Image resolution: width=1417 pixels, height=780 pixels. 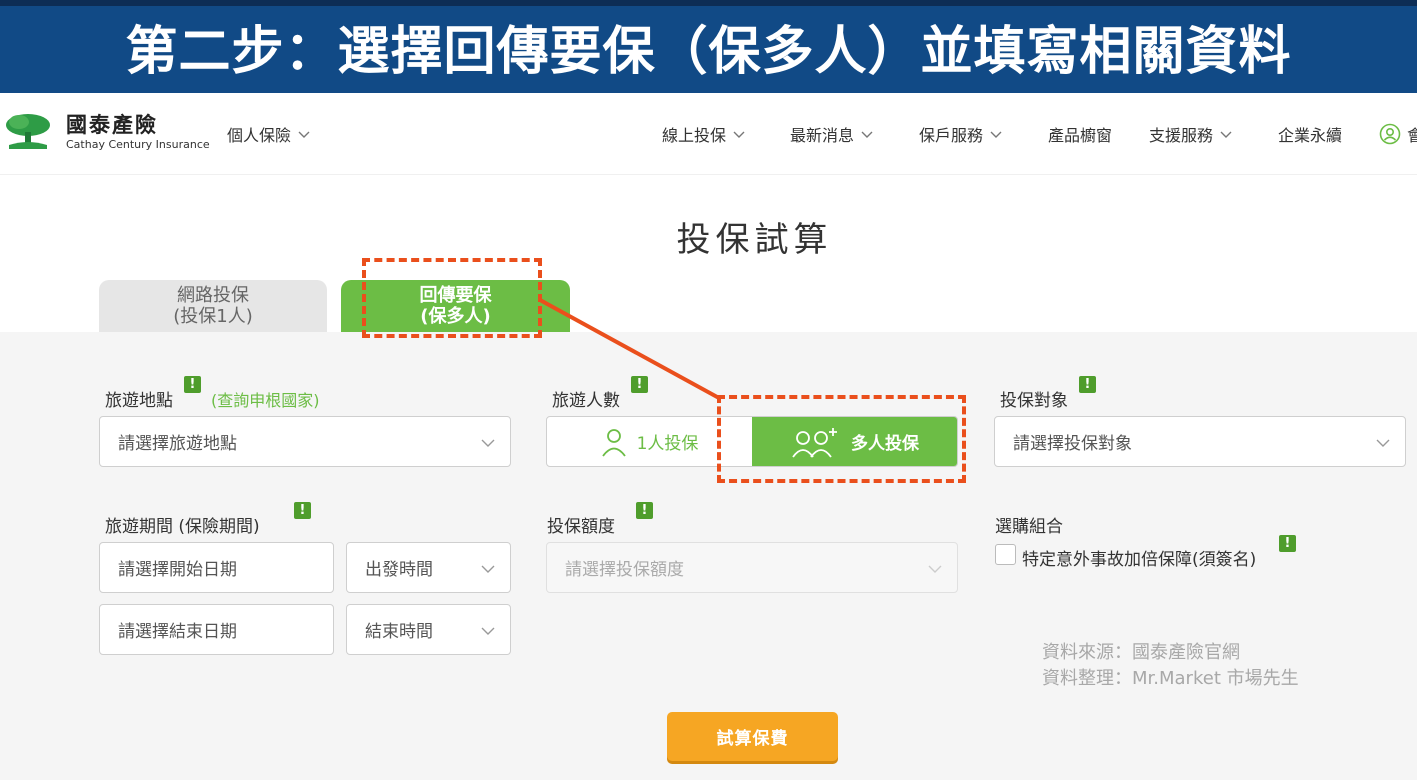 What do you see at coordinates (213, 316) in the screenshot?
I see `tab-sublabel: (投保1人)` at bounding box center [213, 316].